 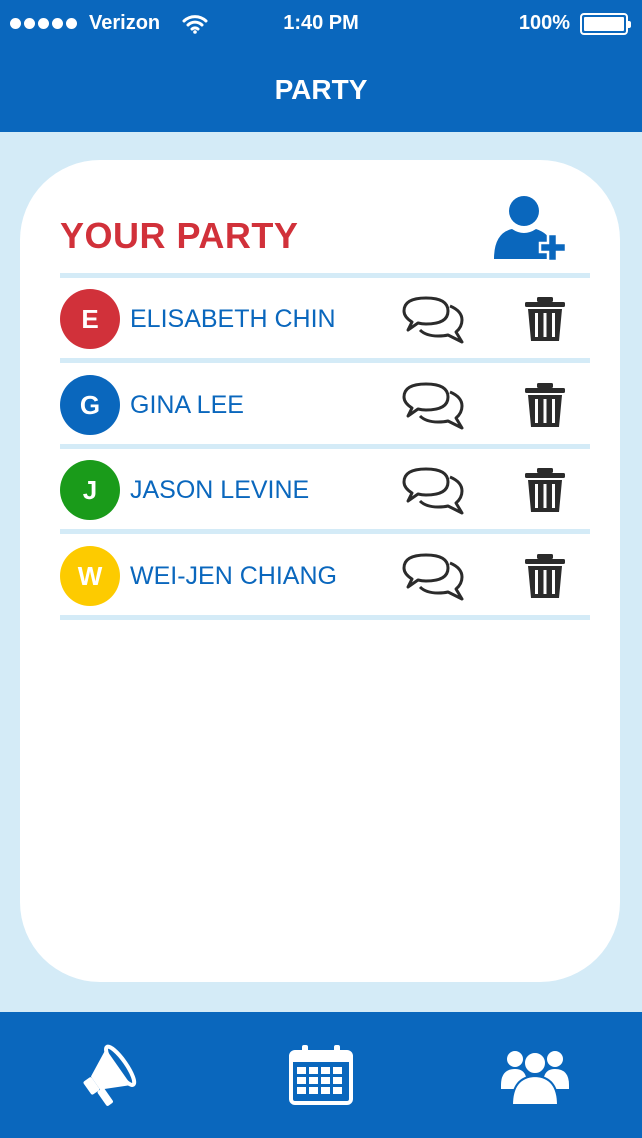 What do you see at coordinates (90, 319) in the screenshot?
I see `avatar: E` at bounding box center [90, 319].